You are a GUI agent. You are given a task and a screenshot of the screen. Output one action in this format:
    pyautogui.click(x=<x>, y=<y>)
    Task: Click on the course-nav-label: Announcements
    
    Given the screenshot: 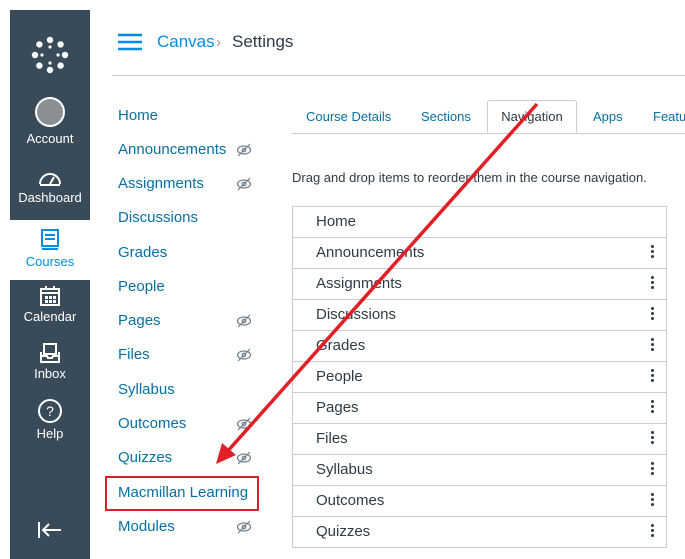 What is the action you would take?
    pyautogui.click(x=172, y=149)
    